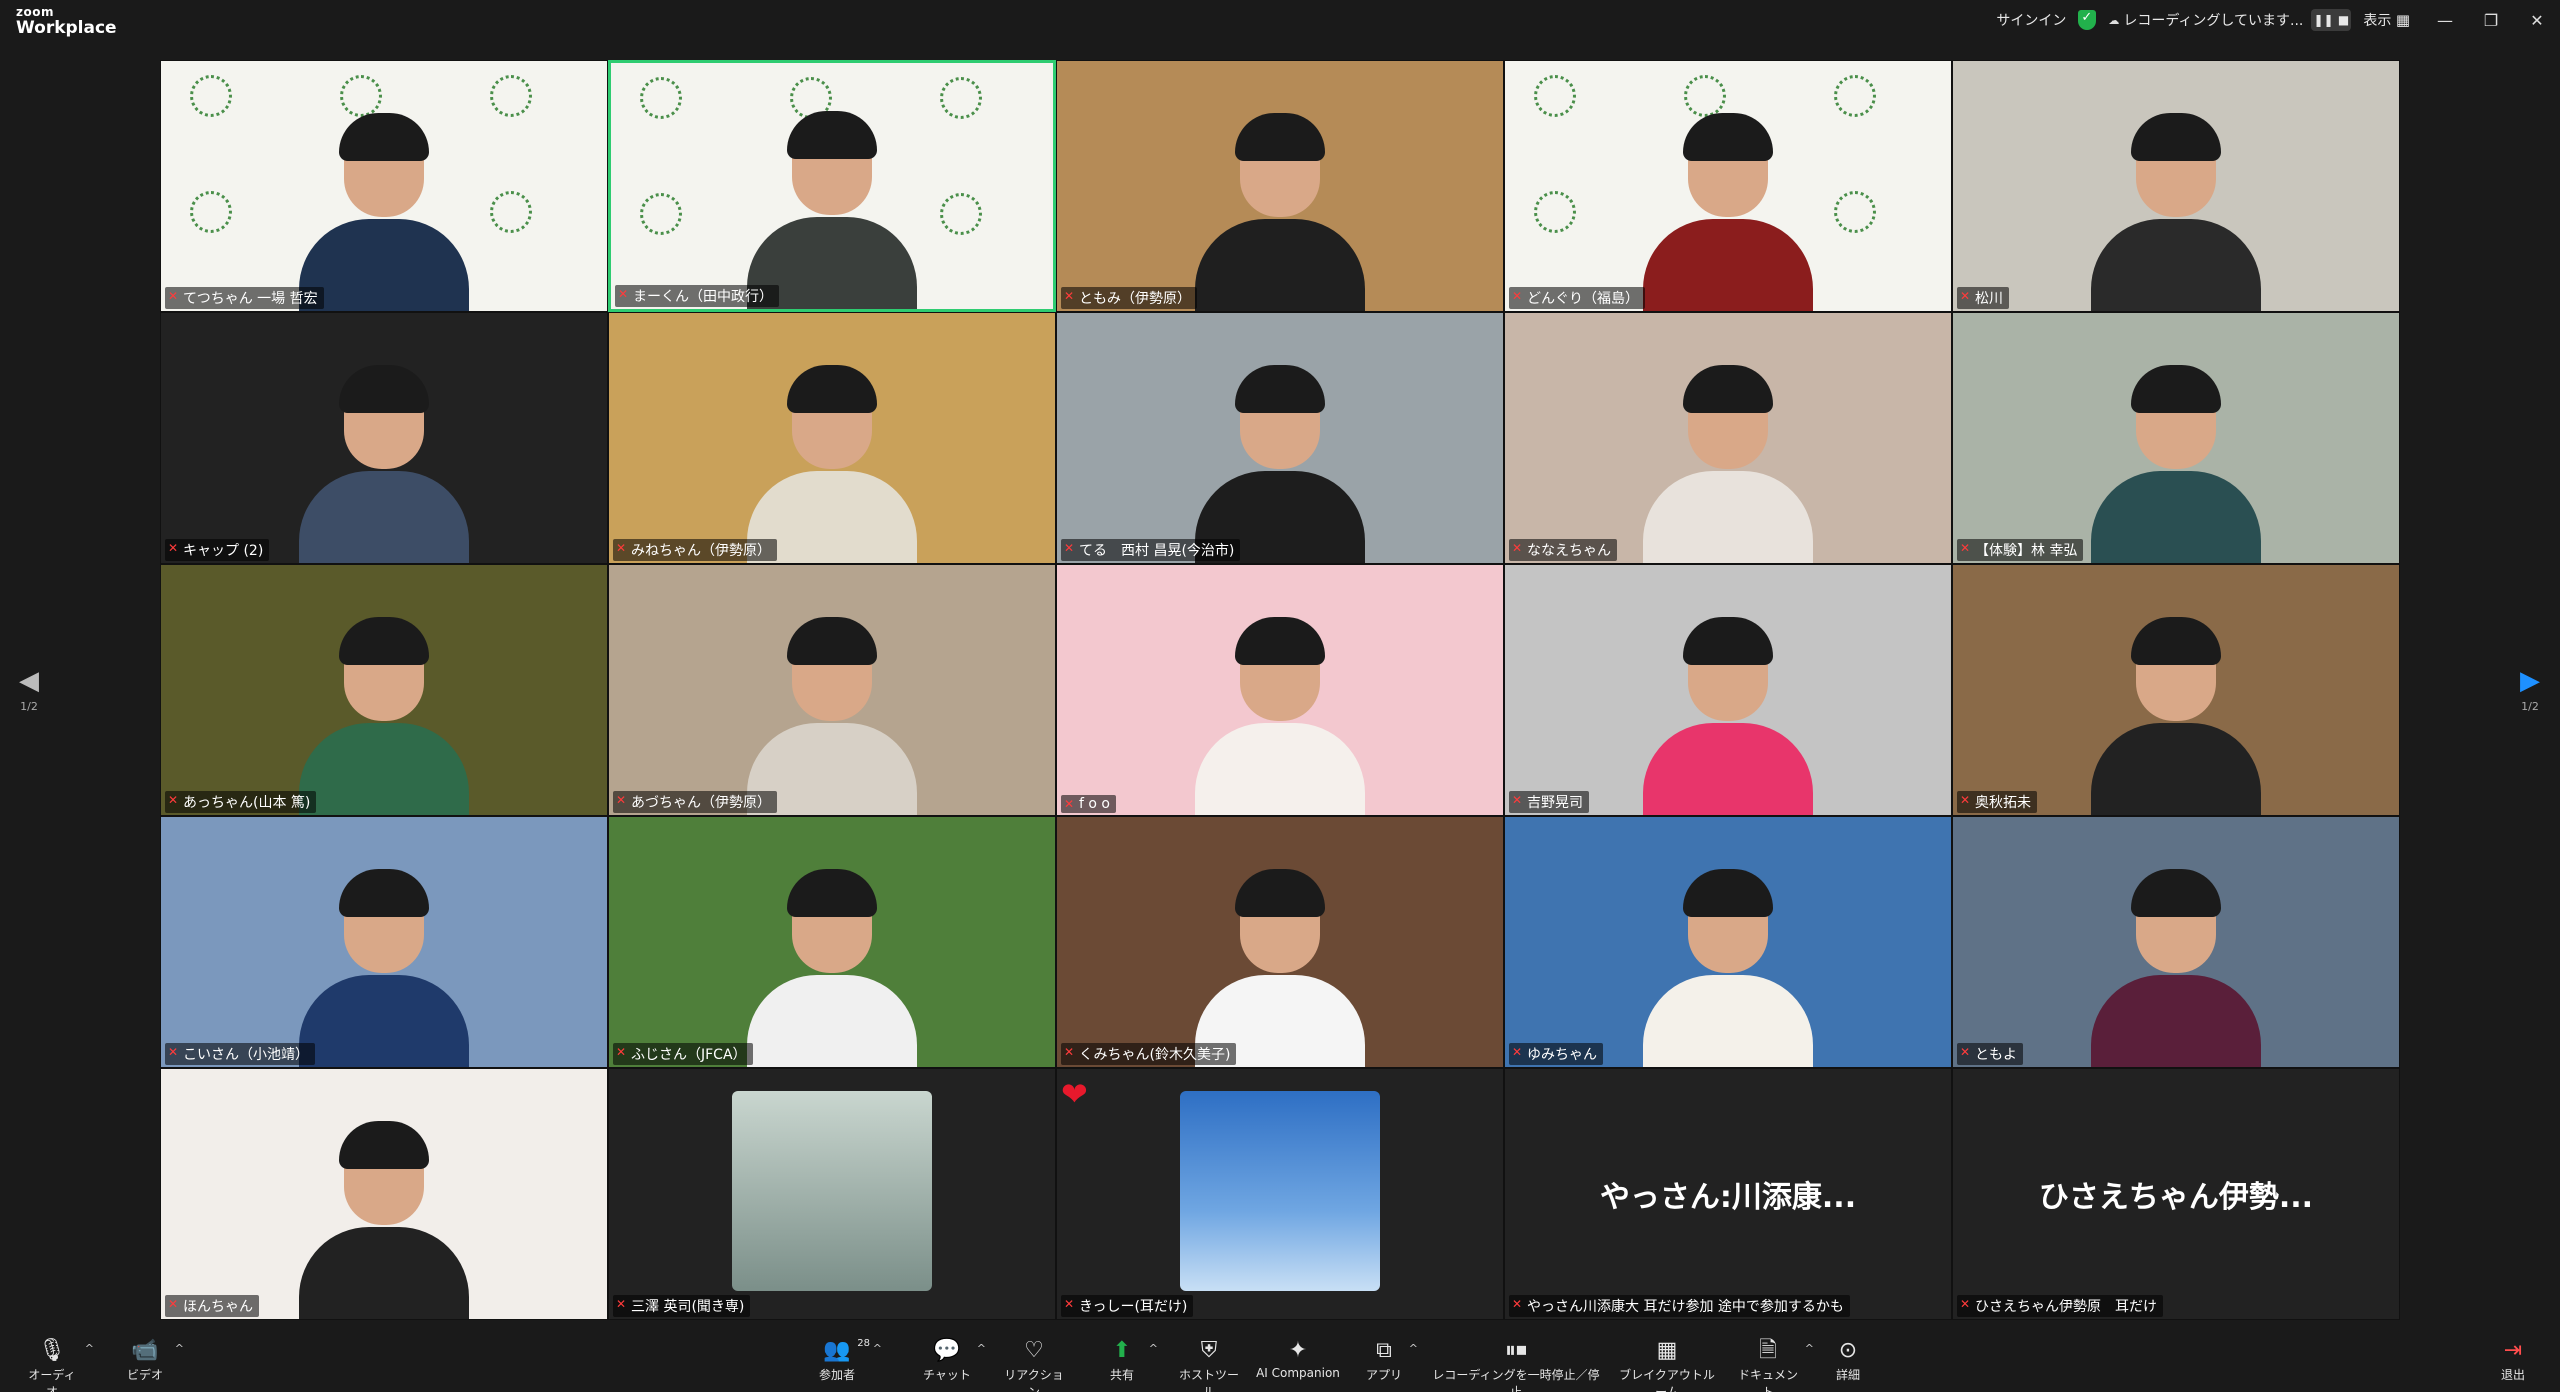 Image resolution: width=2560 pixels, height=1392 pixels. Describe the element at coordinates (1563, 550) in the screenshot. I see `participant-name-label: ✕ ななえちゃん` at that location.